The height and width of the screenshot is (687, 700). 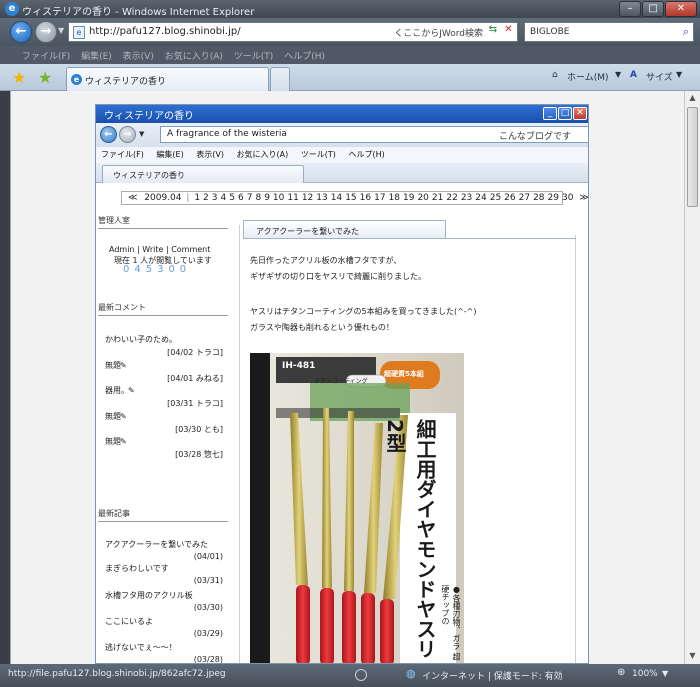 I want to click on menu-view: 表示(V), so click(x=138, y=57).